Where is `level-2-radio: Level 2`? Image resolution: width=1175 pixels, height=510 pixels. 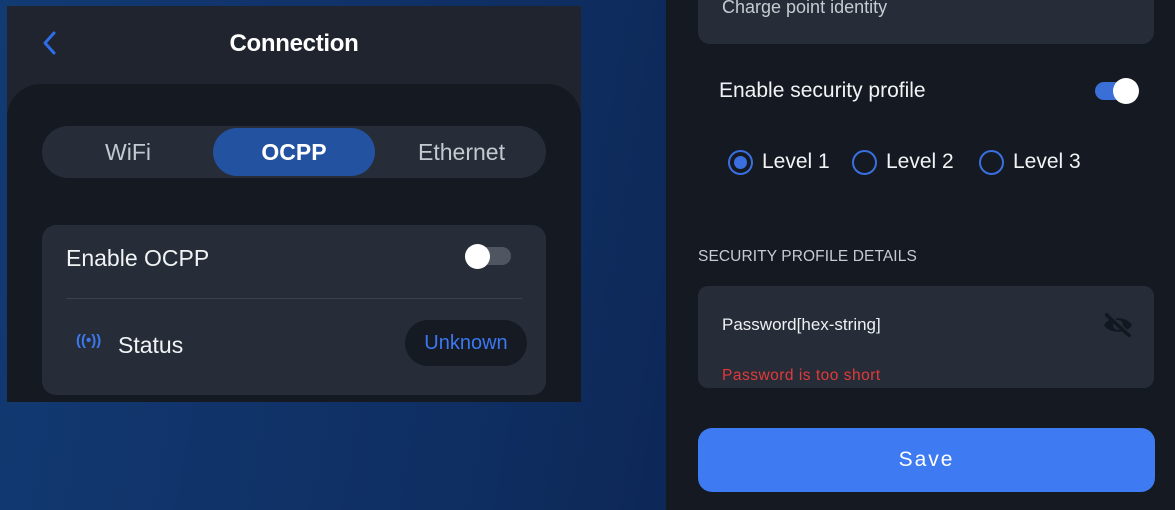
level-2-radio: Level 2 is located at coordinates (907, 163).